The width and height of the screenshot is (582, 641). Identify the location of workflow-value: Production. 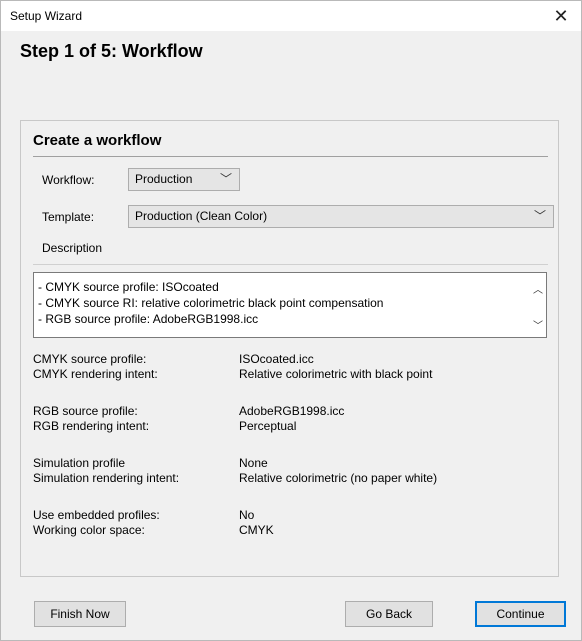
(164, 179).